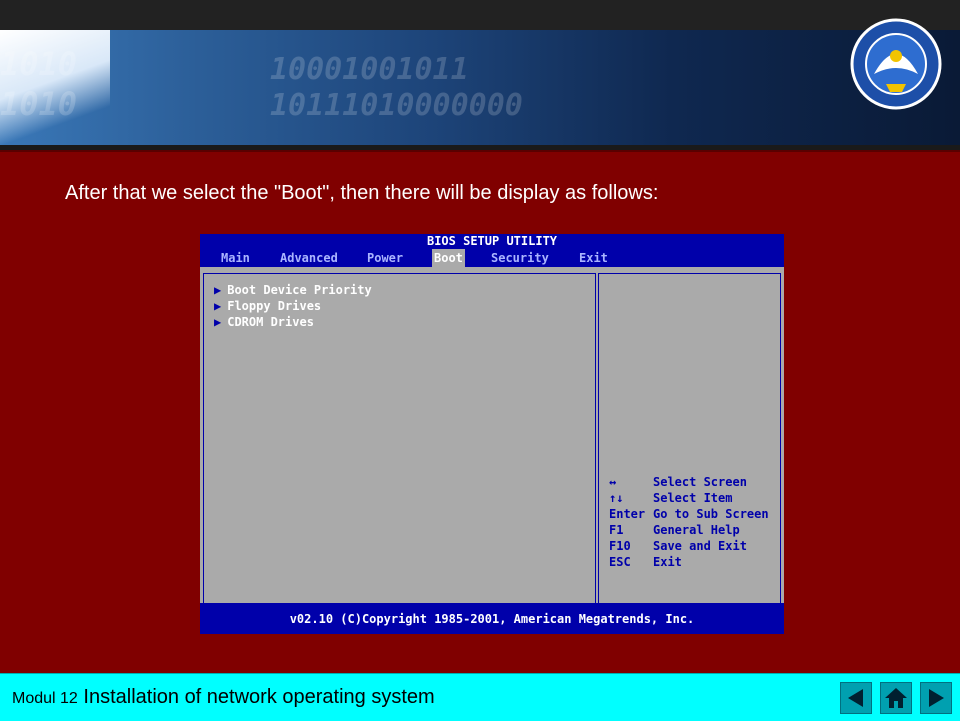  Describe the element at coordinates (309, 258) in the screenshot. I see `bios-tab-advanced: Advanced` at that location.